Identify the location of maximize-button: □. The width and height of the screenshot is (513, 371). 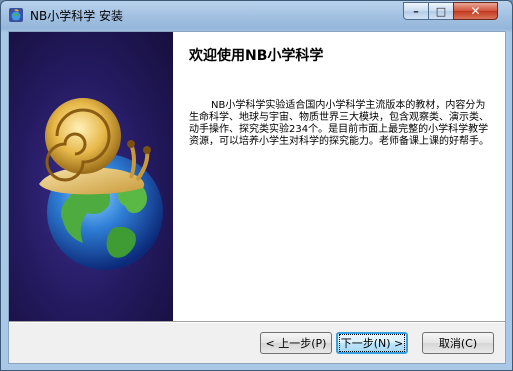
(441, 11).